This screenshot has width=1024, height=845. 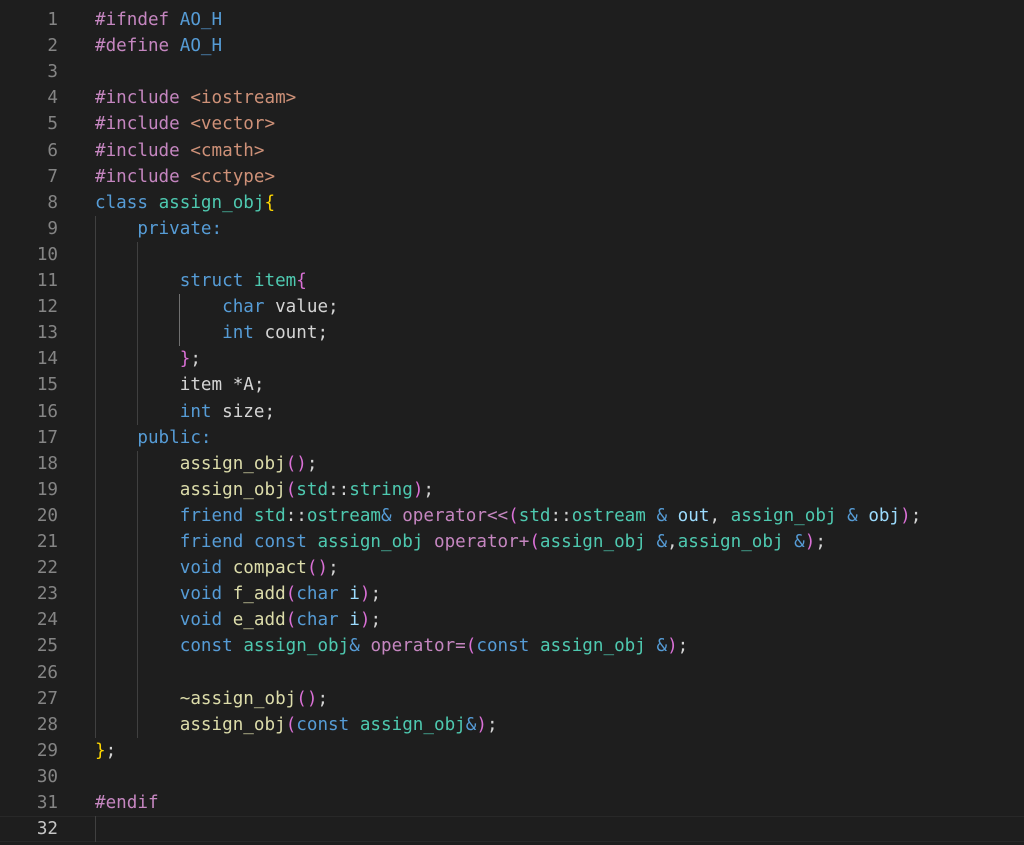 I want to click on code-token: int, so click(x=243, y=333).